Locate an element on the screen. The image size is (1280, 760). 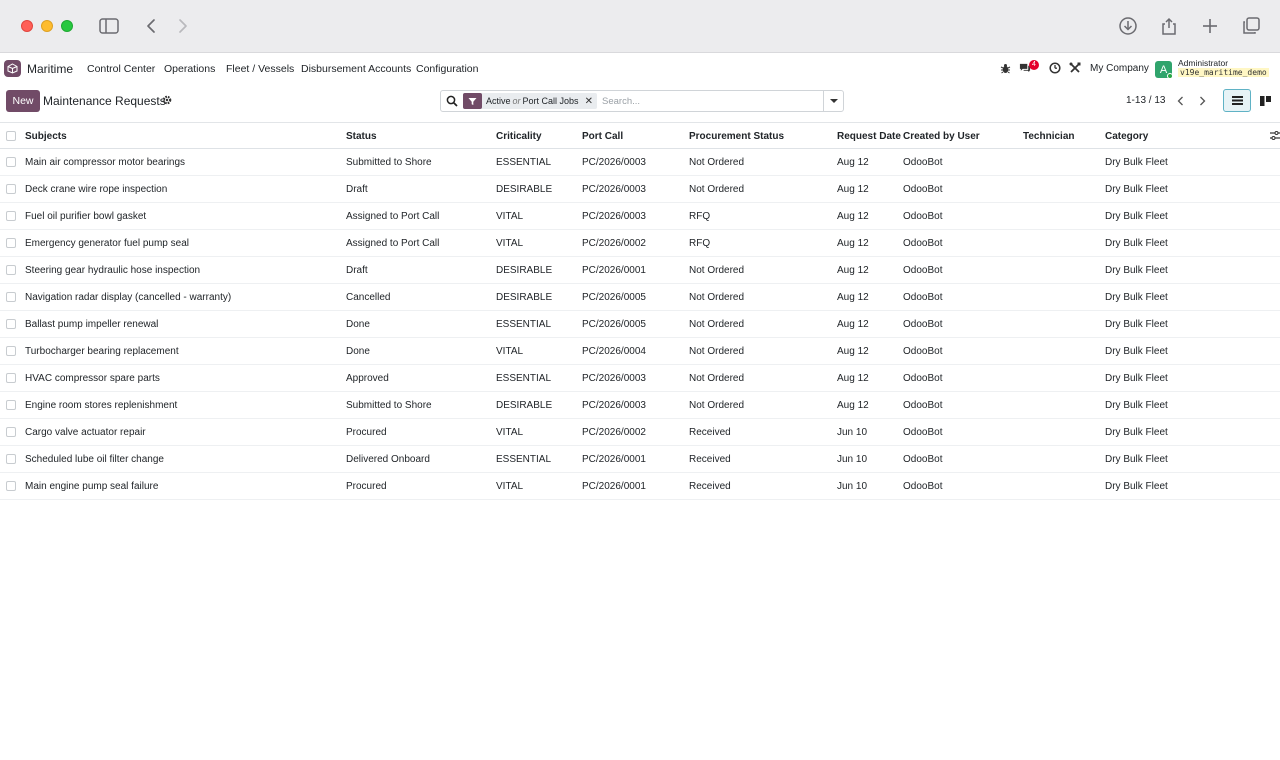
procurement-status-cell: Received is located at coordinates (710, 459).